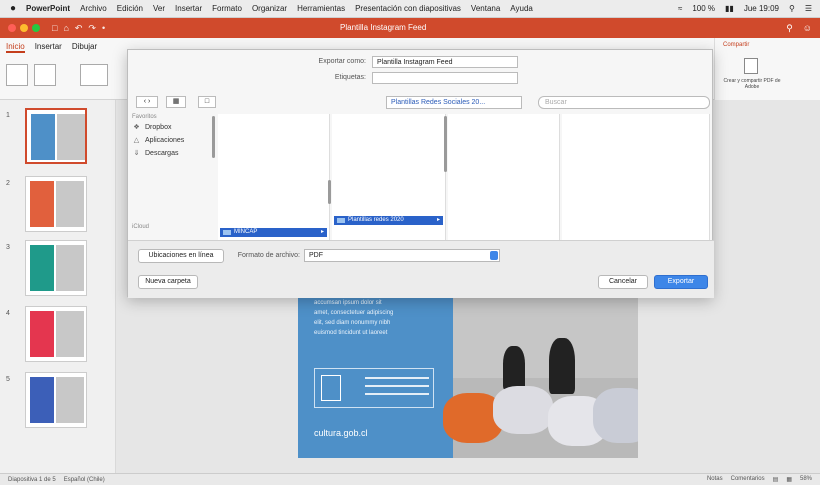  What do you see at coordinates (188, 8) in the screenshot?
I see `menu-insertar: Insertar` at bounding box center [188, 8].